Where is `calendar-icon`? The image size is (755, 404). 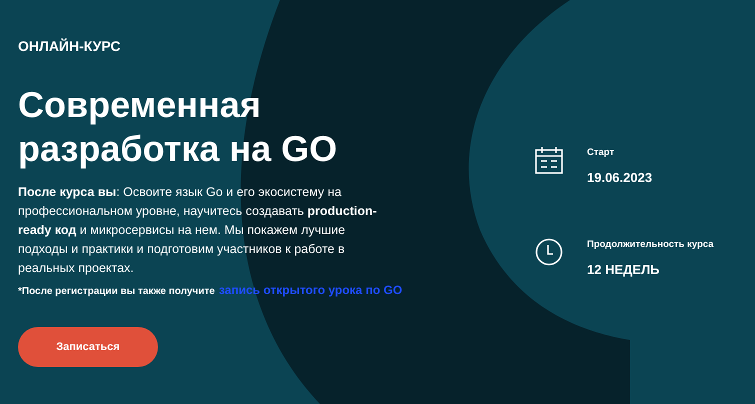 calendar-icon is located at coordinates (549, 160).